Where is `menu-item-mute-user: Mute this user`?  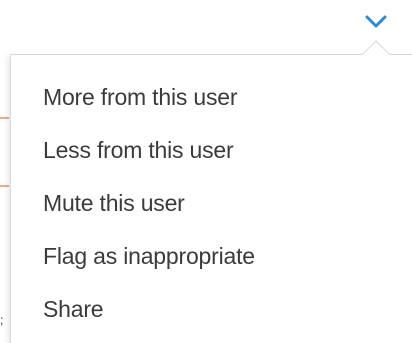
menu-item-mute-user: Mute this user is located at coordinates (149, 207).